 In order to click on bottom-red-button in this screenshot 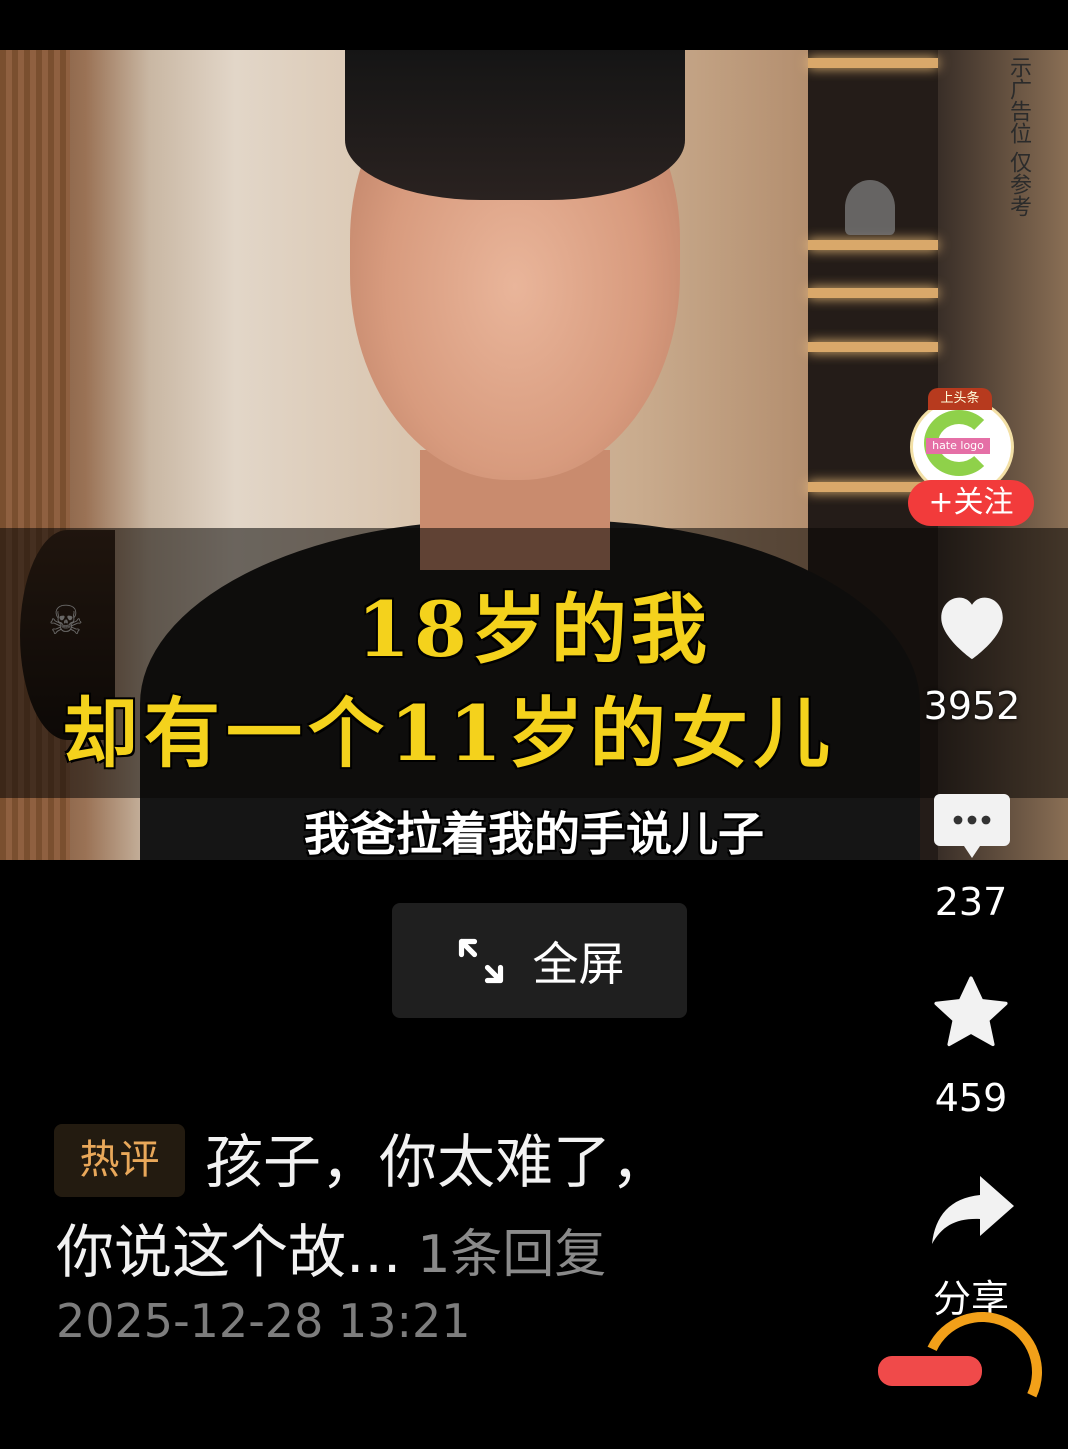, I will do `click(930, 1371)`.